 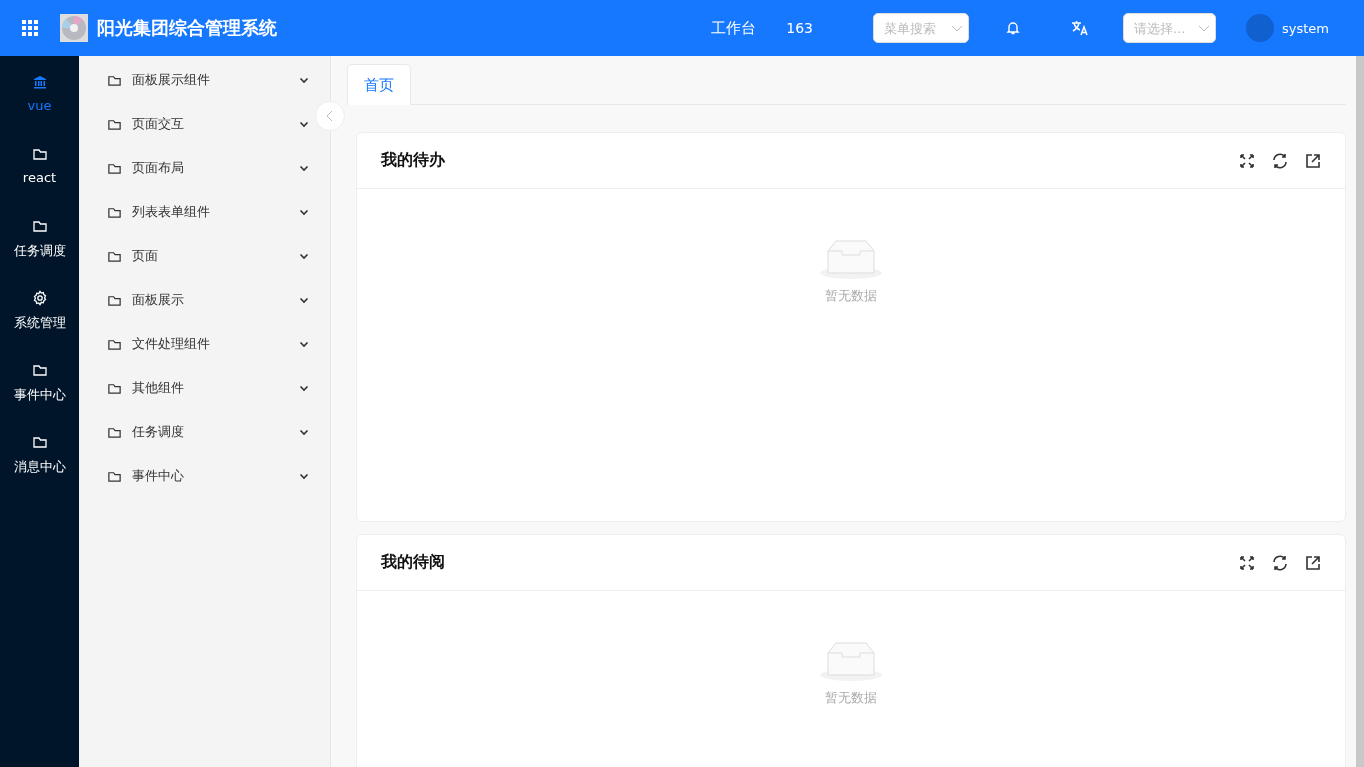 I want to click on submenu-item: 其他组件, so click(x=196, y=388).